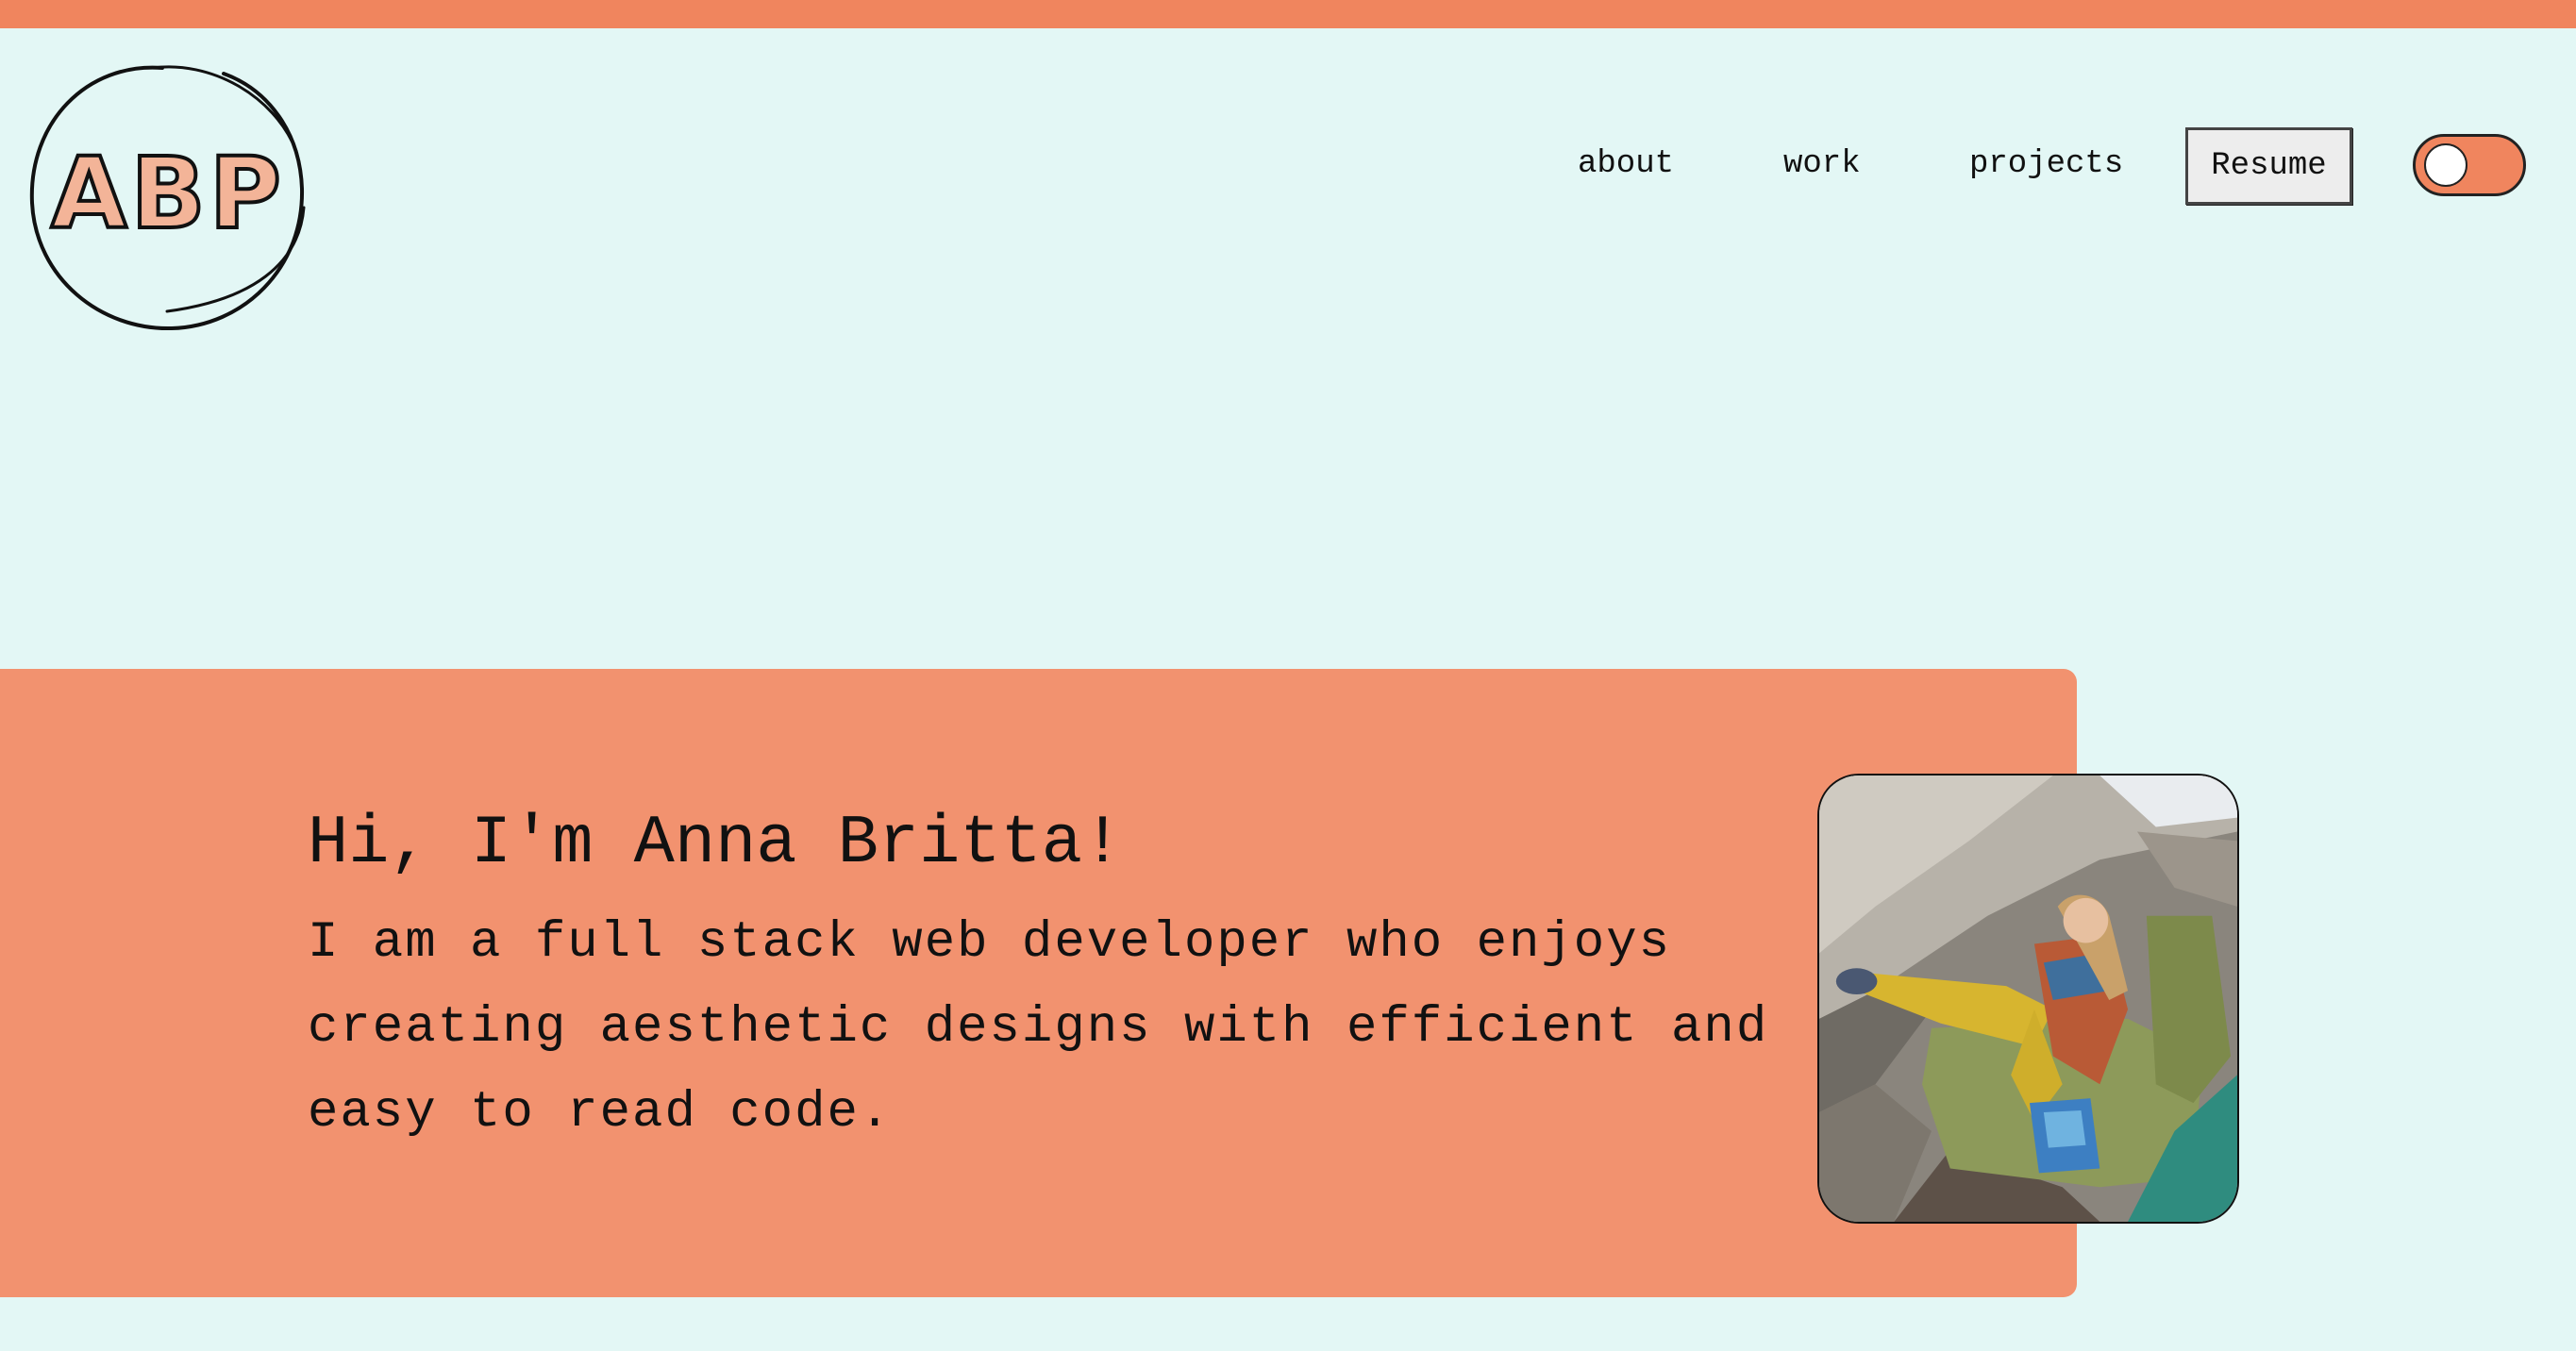  I want to click on profile-photo-image, so click(2028, 999).